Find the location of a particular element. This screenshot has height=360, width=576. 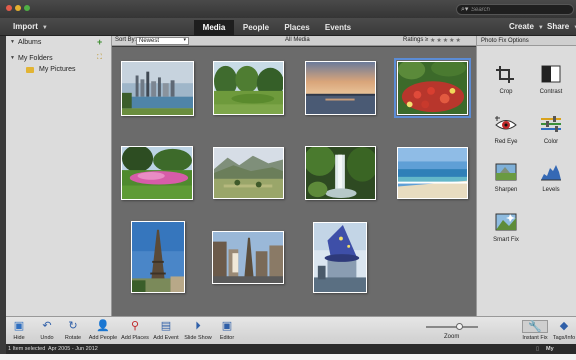

crop-icon is located at coordinates (505, 74).